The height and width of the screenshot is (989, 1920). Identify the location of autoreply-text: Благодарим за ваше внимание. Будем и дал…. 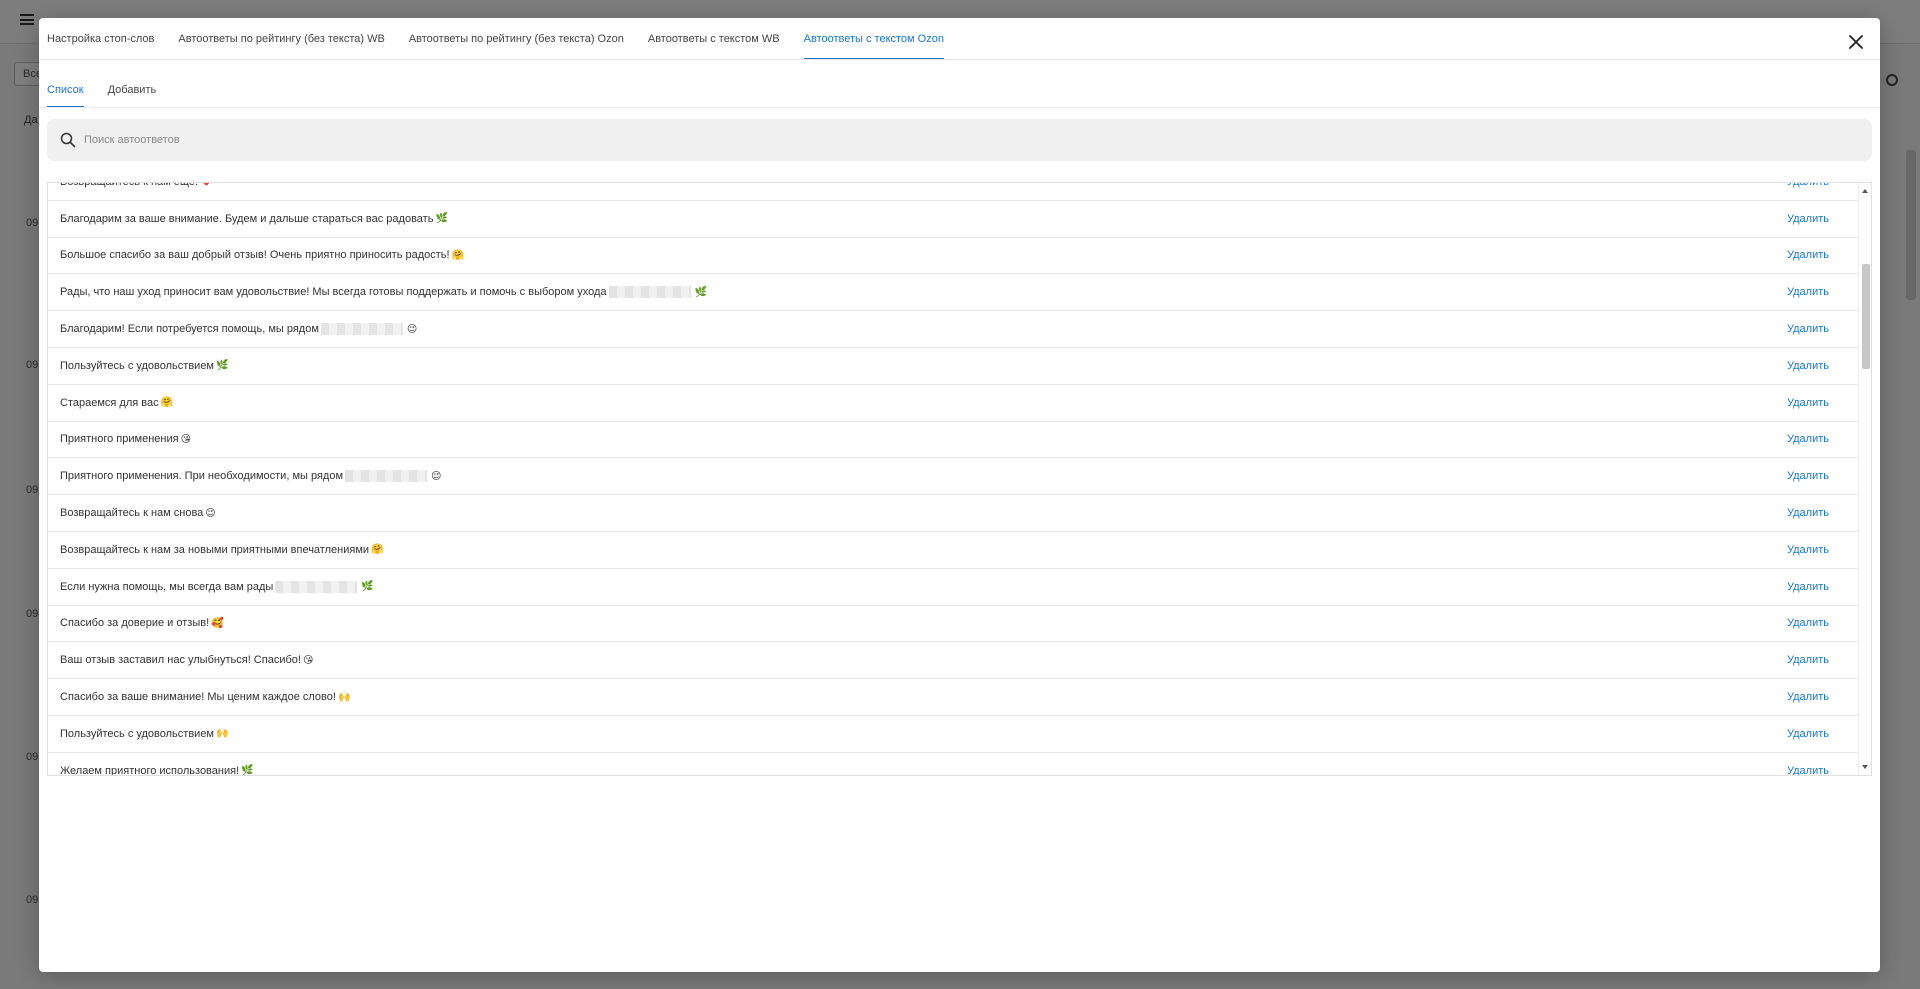
(254, 219).